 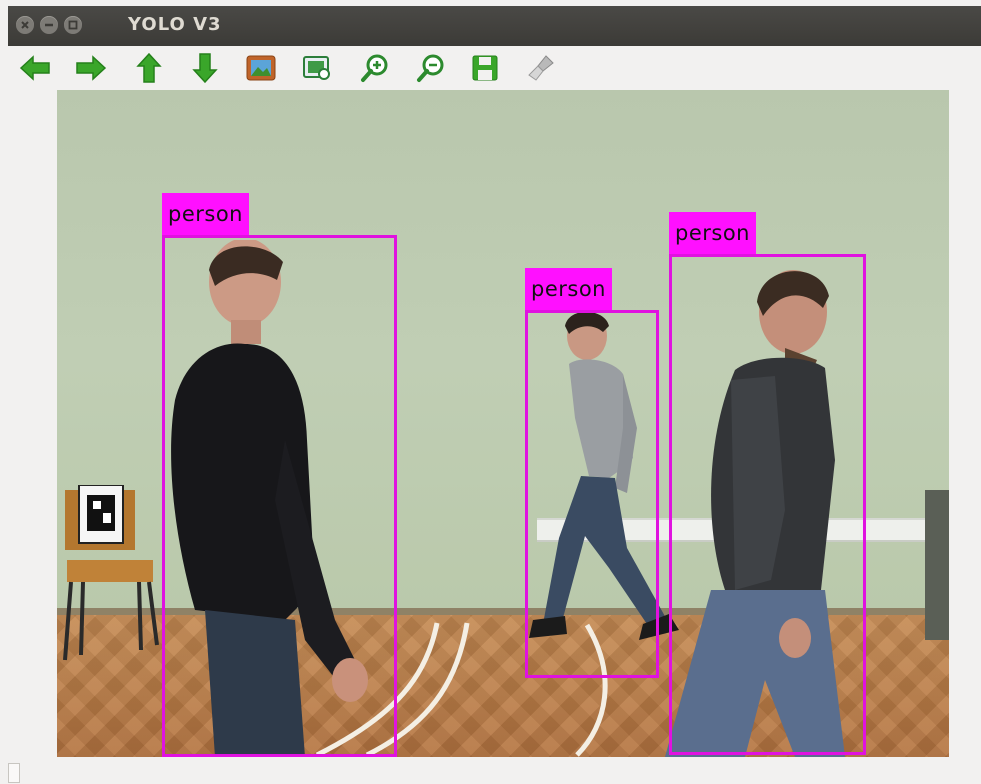 I want to click on radiator, so click(x=937, y=565).